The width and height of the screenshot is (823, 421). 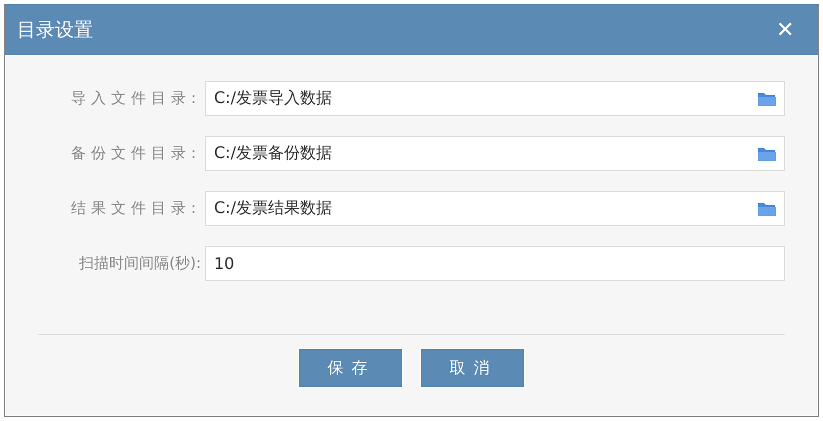 What do you see at coordinates (472, 368) in the screenshot?
I see `cancel-button: 取消` at bounding box center [472, 368].